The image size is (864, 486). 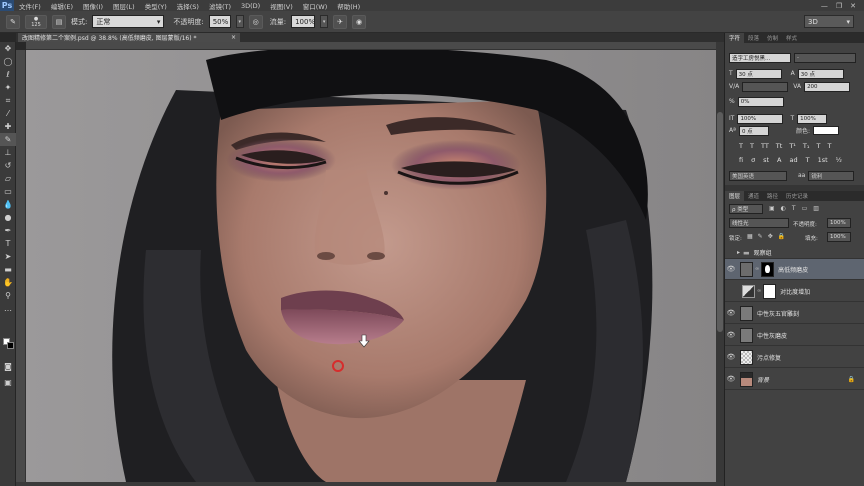 I want to click on menu-window: 窗口(W), so click(x=315, y=6).